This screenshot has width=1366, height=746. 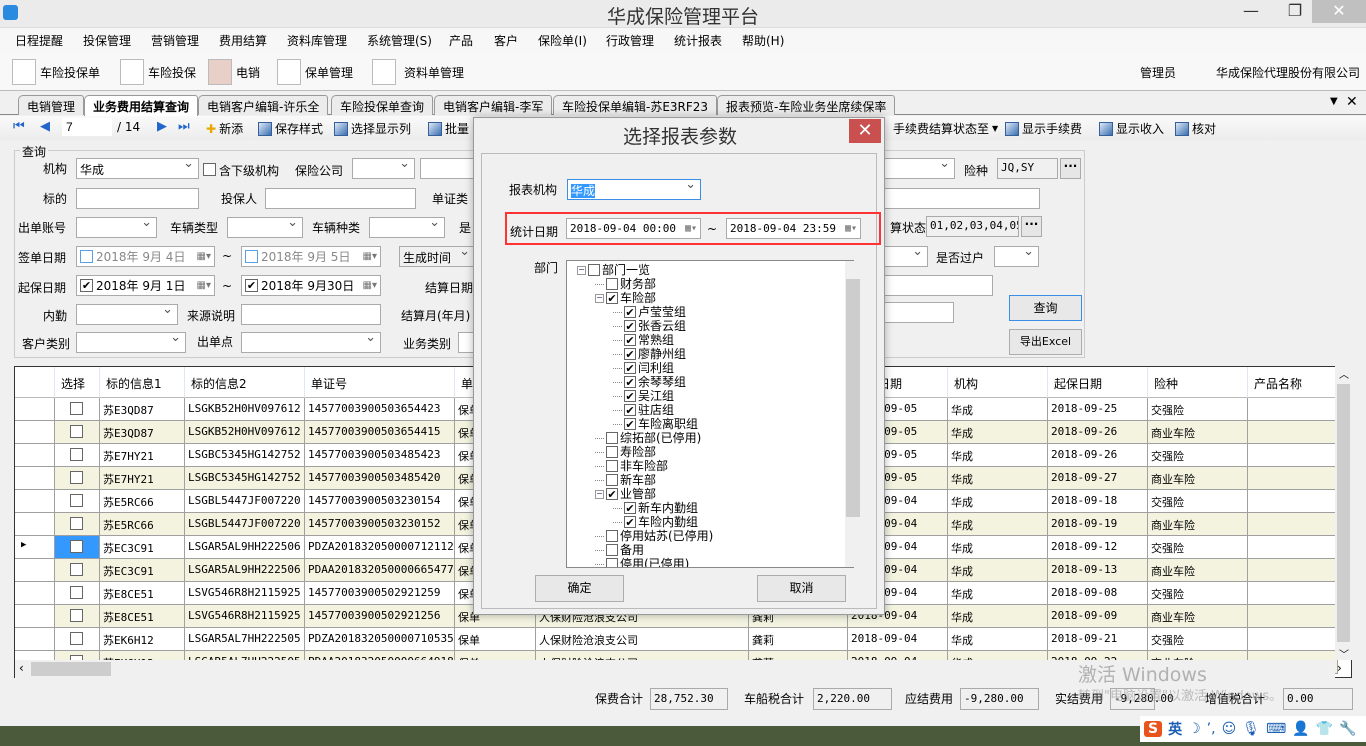 I want to click on account-select, so click(x=116, y=227).